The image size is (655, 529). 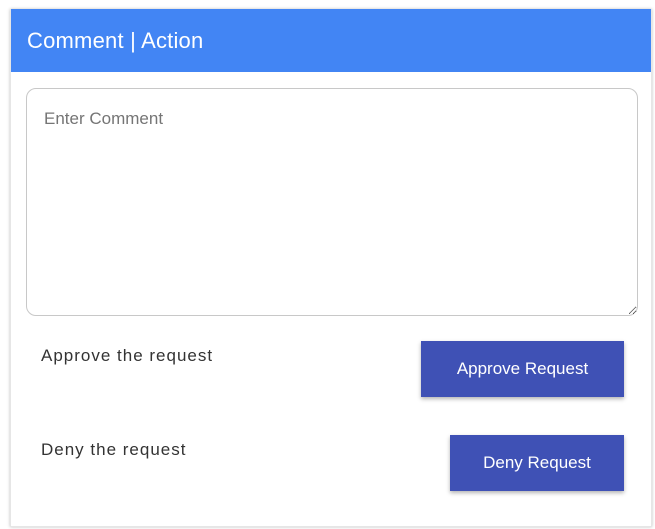 What do you see at coordinates (114, 449) in the screenshot?
I see `deny-label: Deny the request` at bounding box center [114, 449].